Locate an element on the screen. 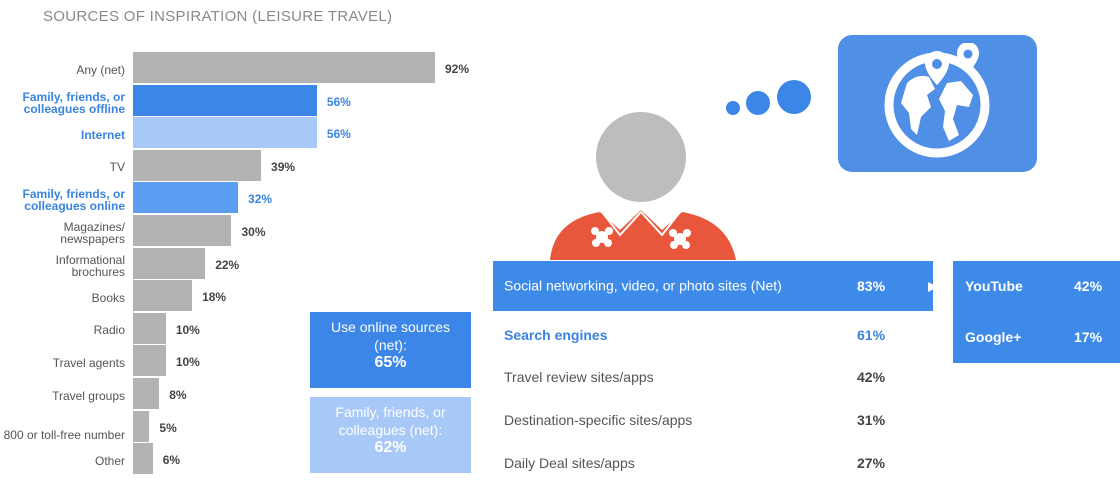 The width and height of the screenshot is (1120, 488). online-source-value: 42% is located at coordinates (871, 377).